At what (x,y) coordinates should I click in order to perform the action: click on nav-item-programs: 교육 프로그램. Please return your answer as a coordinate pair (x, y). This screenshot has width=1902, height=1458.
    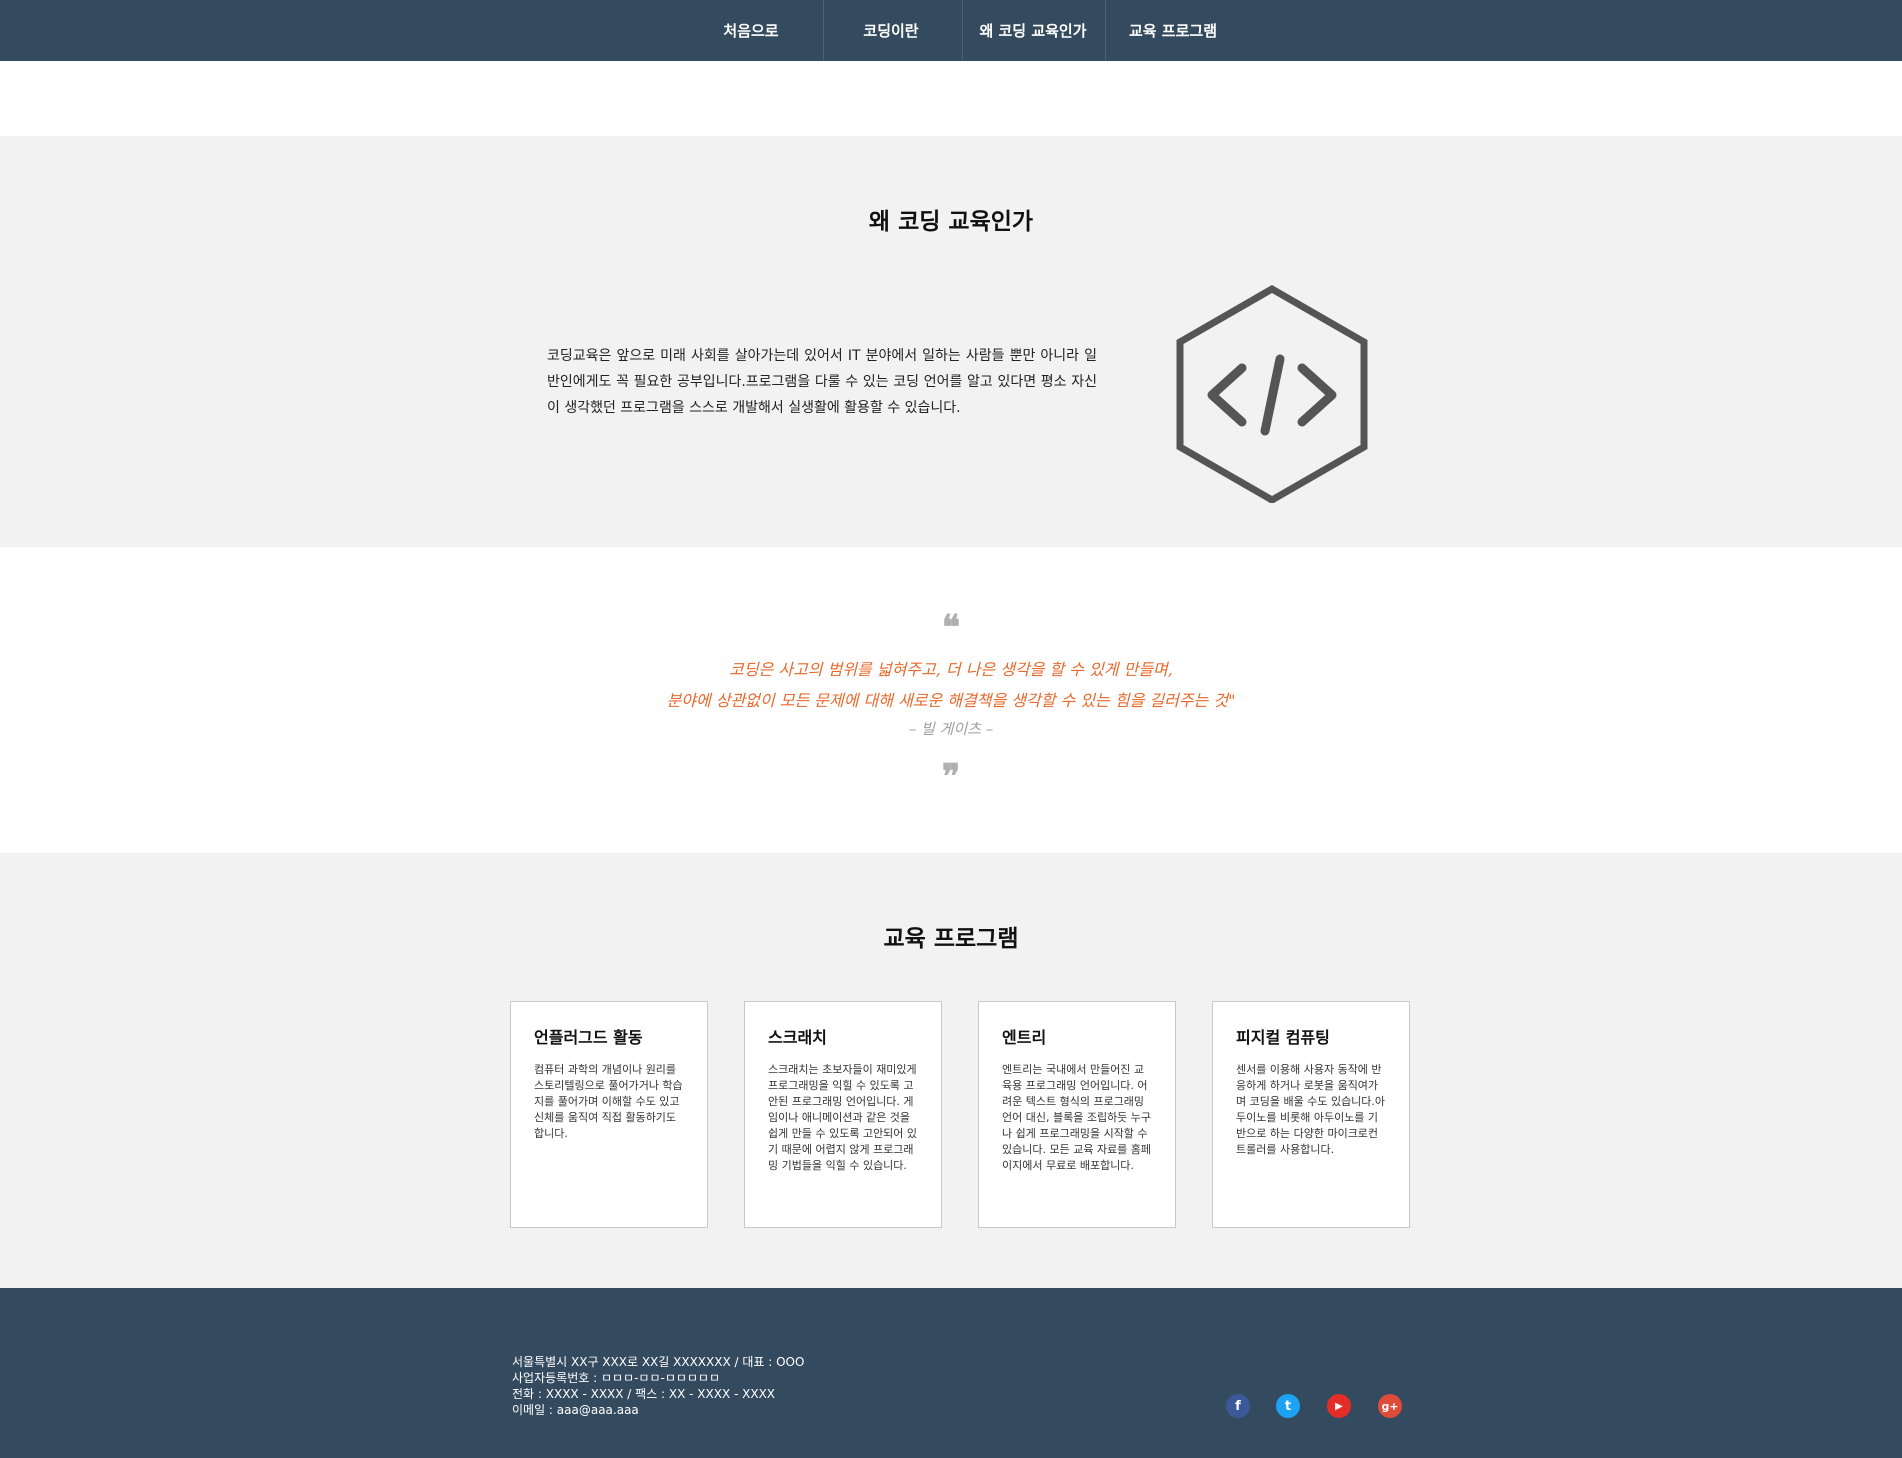
    Looking at the image, I should click on (1173, 30).